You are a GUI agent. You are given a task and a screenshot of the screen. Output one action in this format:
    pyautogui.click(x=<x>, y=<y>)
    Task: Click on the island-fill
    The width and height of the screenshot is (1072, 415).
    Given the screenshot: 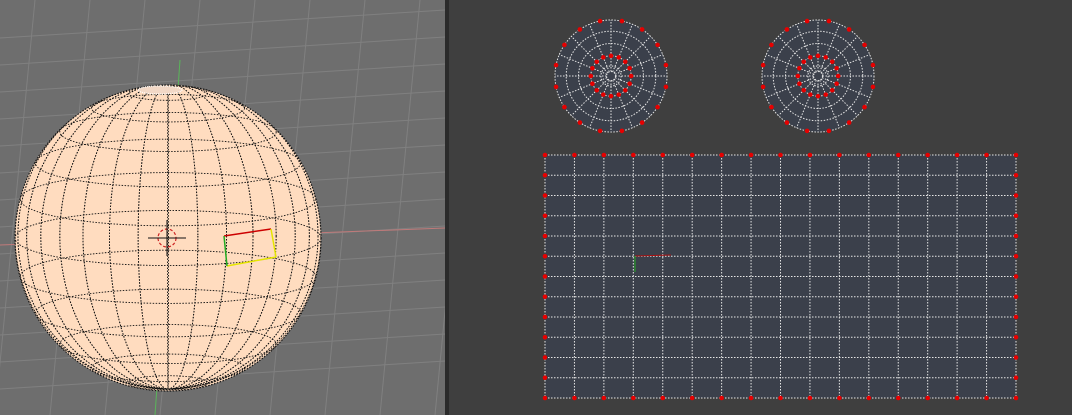 What is the action you would take?
    pyautogui.click(x=611, y=76)
    